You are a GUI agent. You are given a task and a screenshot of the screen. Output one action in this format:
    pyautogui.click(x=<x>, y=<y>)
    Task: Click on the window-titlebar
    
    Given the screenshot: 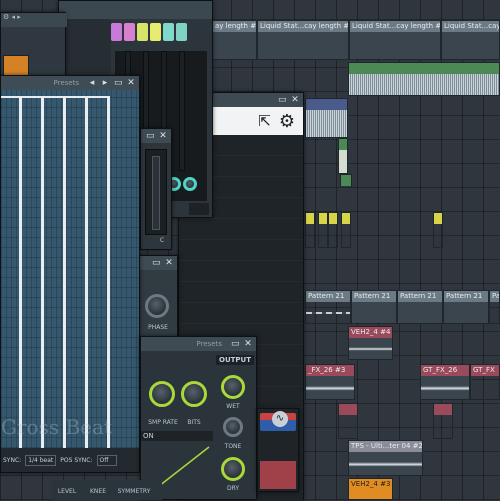 What is the action you would take?
    pyautogui.click(x=135, y=10)
    